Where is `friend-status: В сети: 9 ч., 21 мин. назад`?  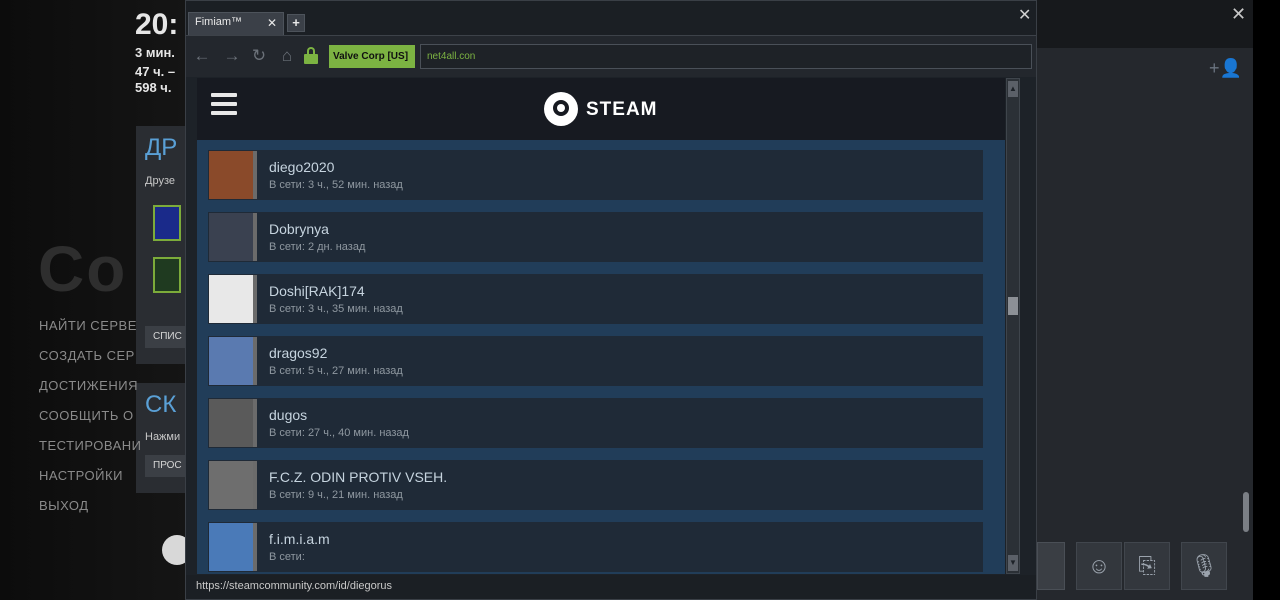 friend-status: В сети: 9 ч., 21 мин. назад is located at coordinates (336, 495).